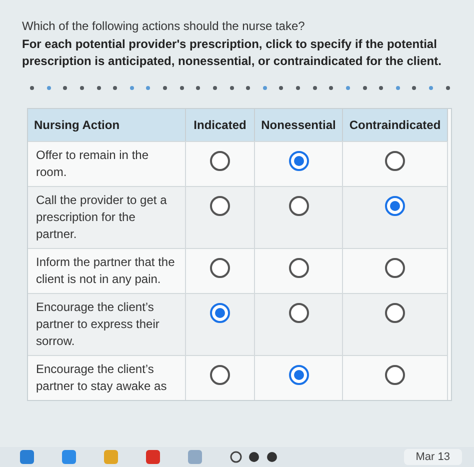  I want to click on table-cell: Inform the partner that the client is not in any pain., so click(107, 270).